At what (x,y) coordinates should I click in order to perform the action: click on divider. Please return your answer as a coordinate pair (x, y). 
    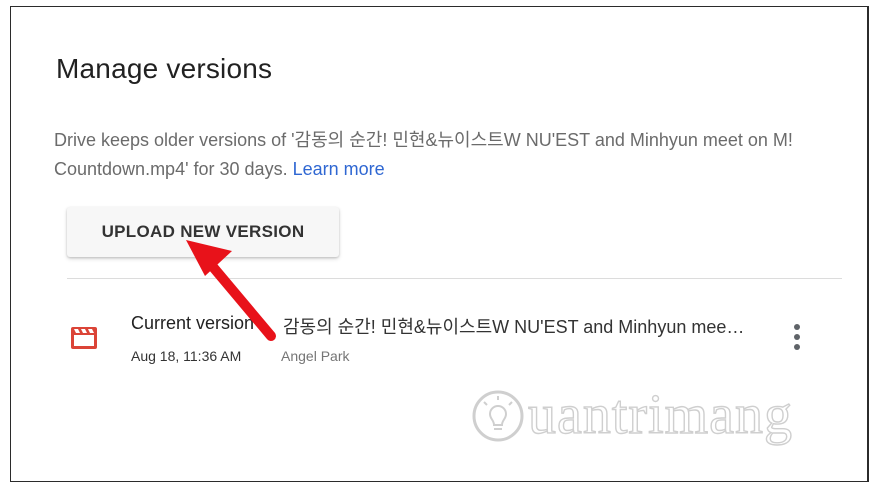
    Looking at the image, I should click on (454, 278).